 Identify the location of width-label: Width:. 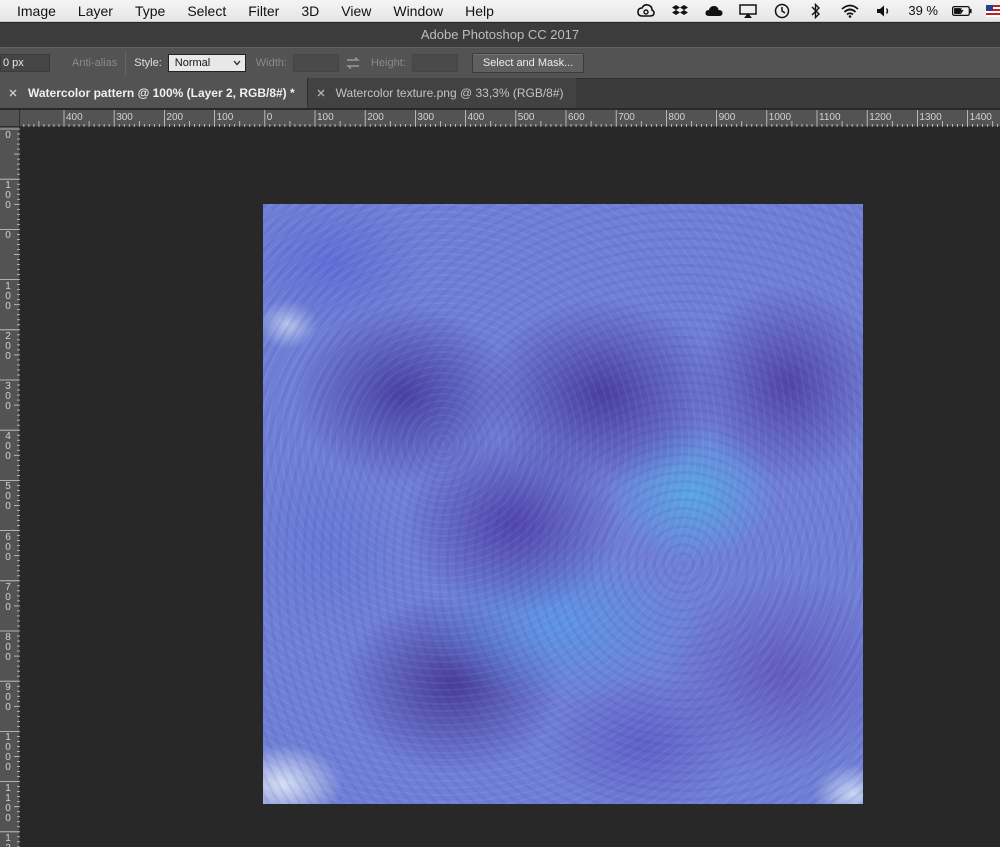
(271, 63).